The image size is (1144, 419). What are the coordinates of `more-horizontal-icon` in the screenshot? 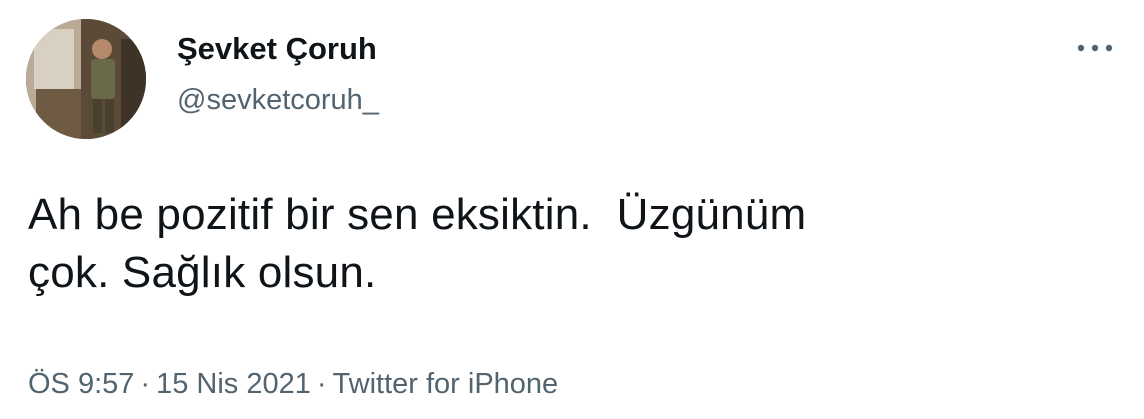 It's located at (1095, 48).